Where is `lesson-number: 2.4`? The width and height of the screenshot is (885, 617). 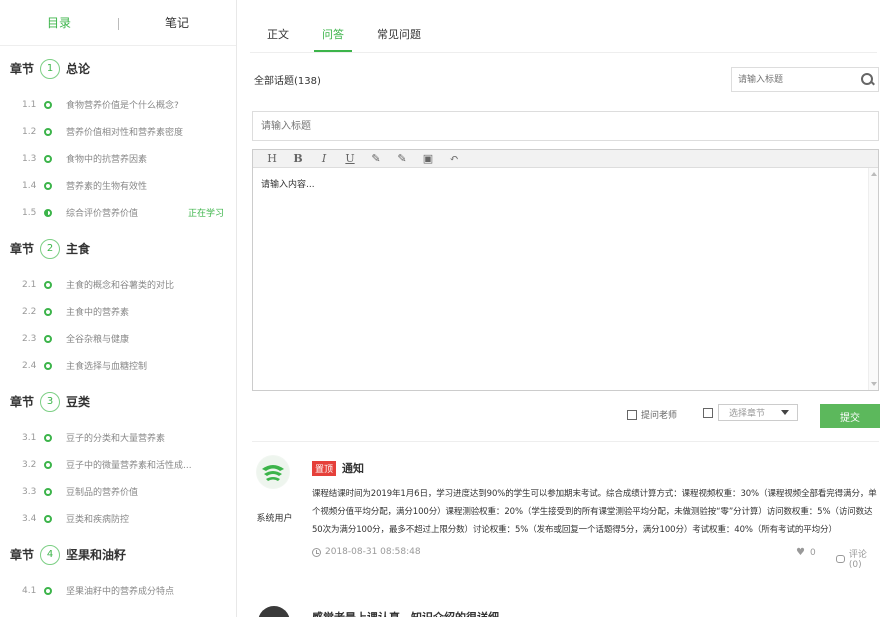
lesson-number: 2.4 is located at coordinates (29, 365).